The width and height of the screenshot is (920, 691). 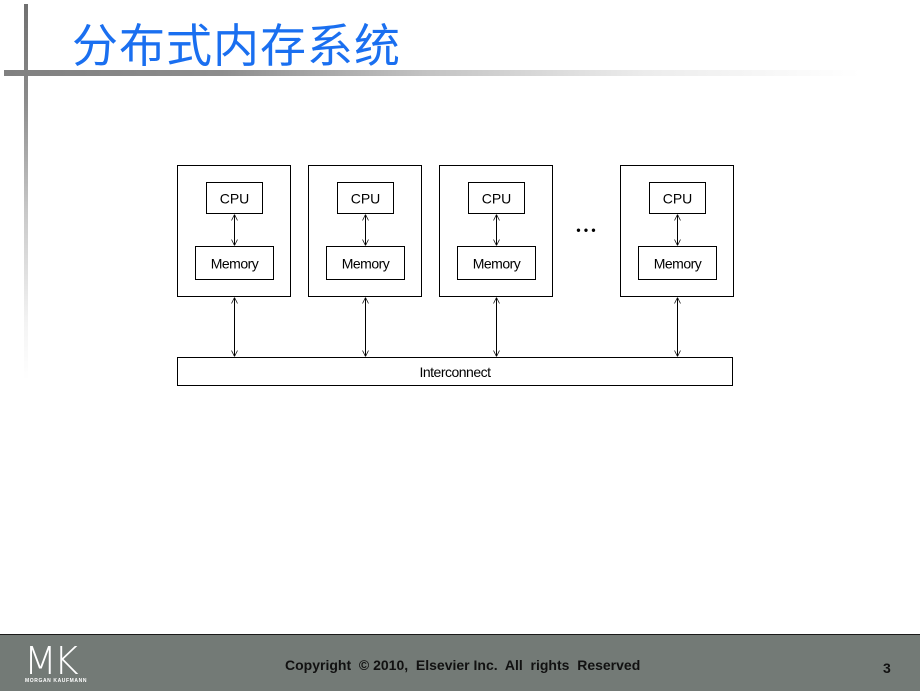 What do you see at coordinates (585, 230) in the screenshot?
I see `ellipsis: • • •` at bounding box center [585, 230].